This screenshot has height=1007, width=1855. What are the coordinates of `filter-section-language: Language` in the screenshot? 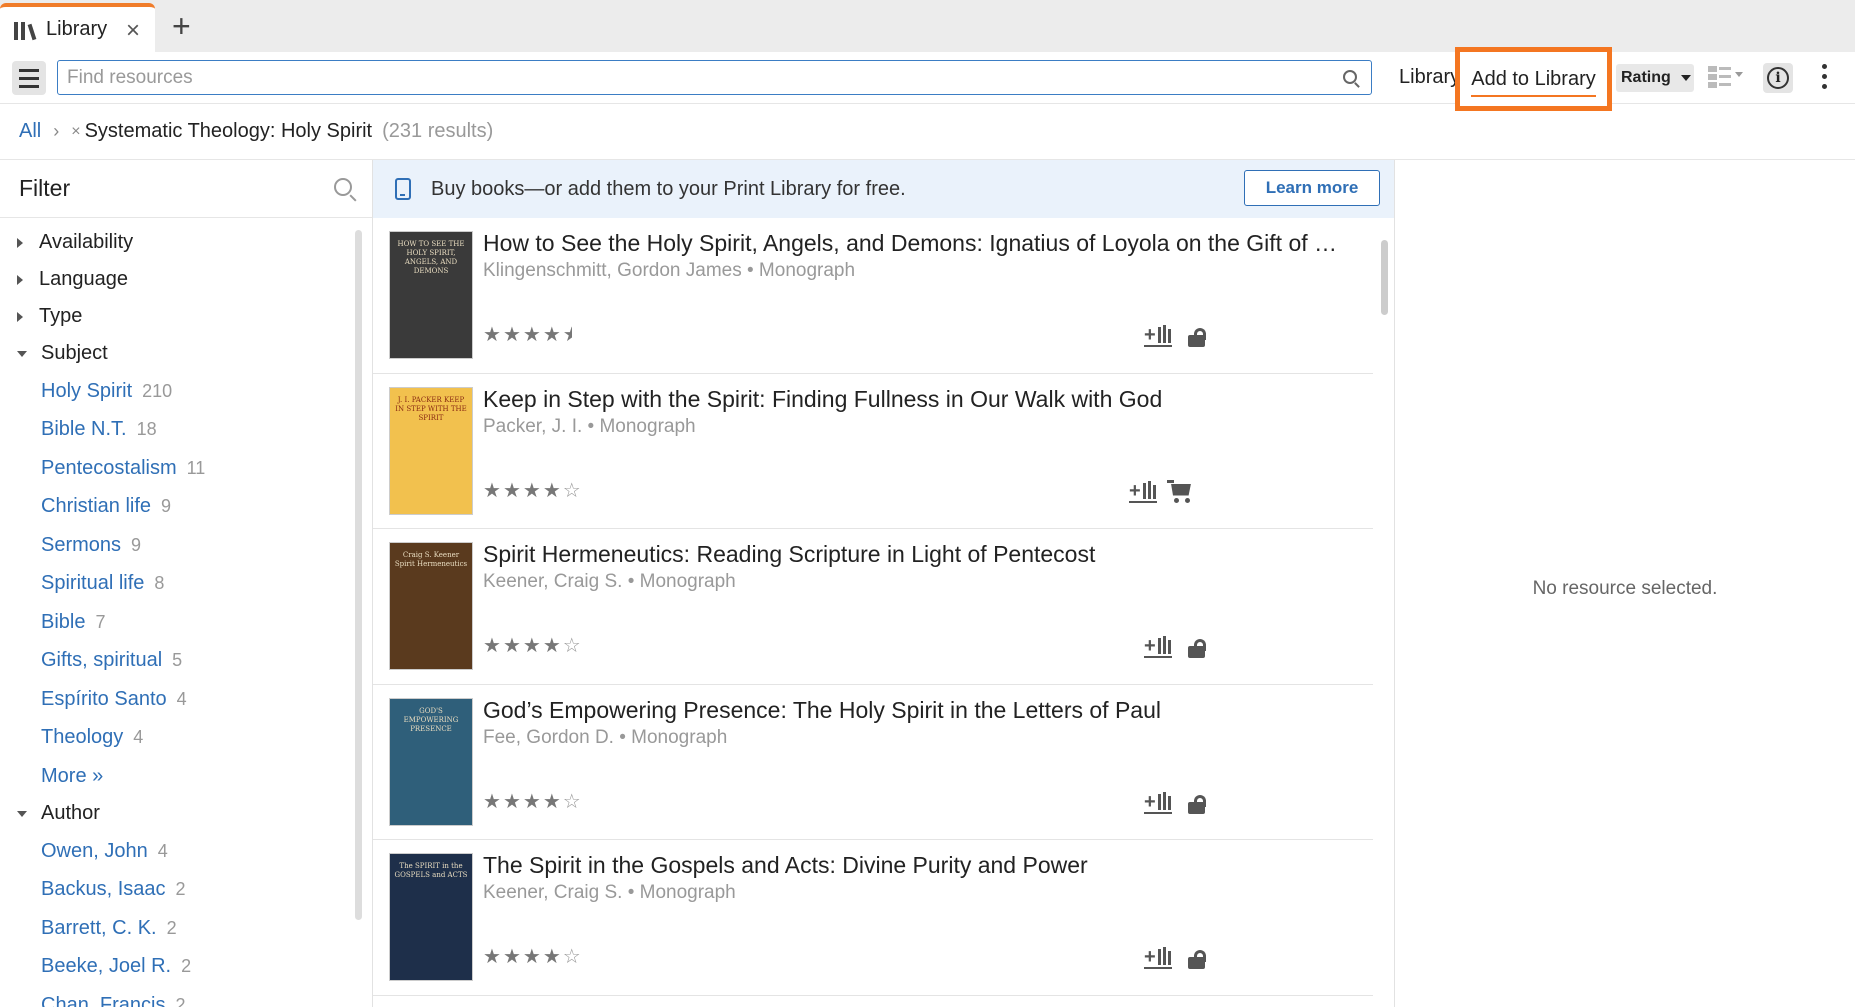 It's located at (186, 279).